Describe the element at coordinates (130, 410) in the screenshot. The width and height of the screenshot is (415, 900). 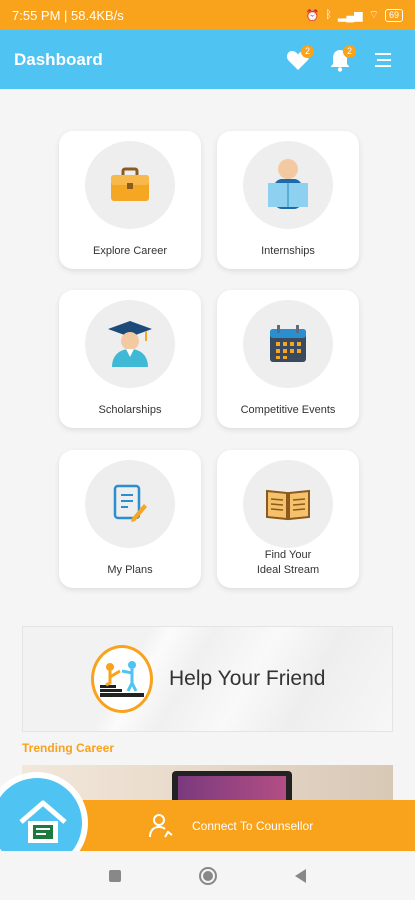
I see `card-label: Scholarships` at that location.